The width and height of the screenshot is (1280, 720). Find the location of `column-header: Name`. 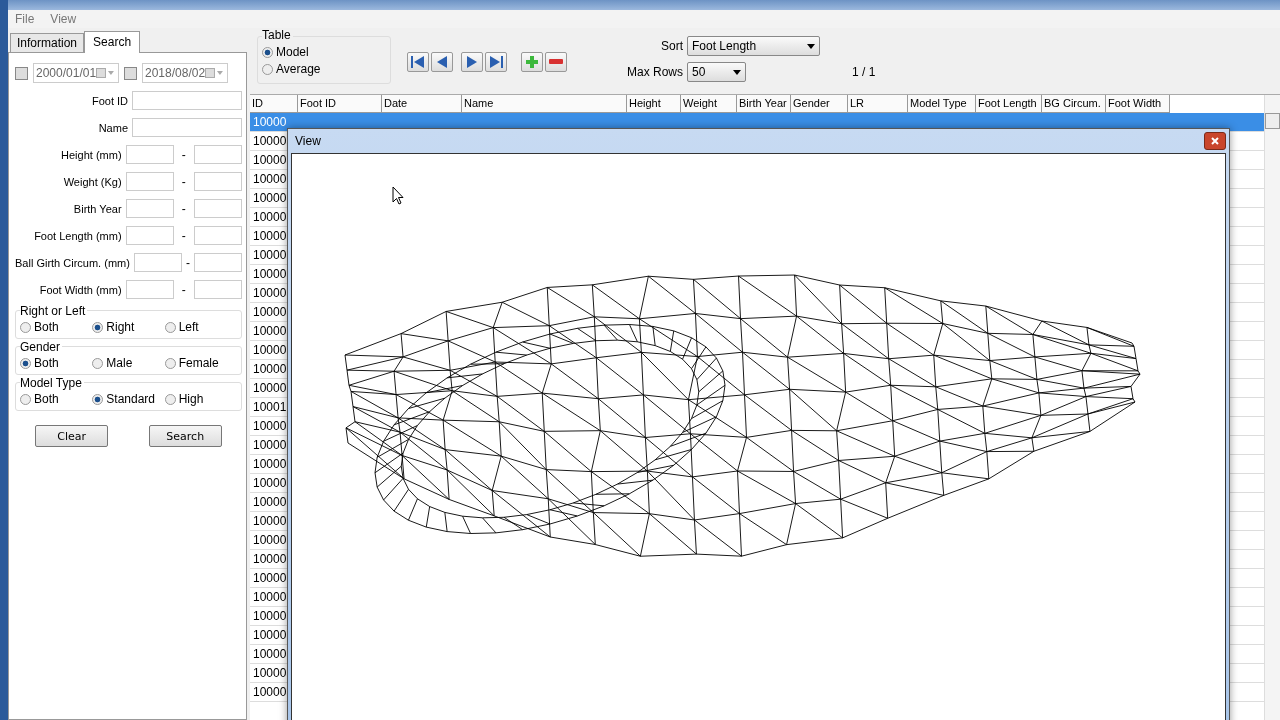

column-header: Name is located at coordinates (544, 104).